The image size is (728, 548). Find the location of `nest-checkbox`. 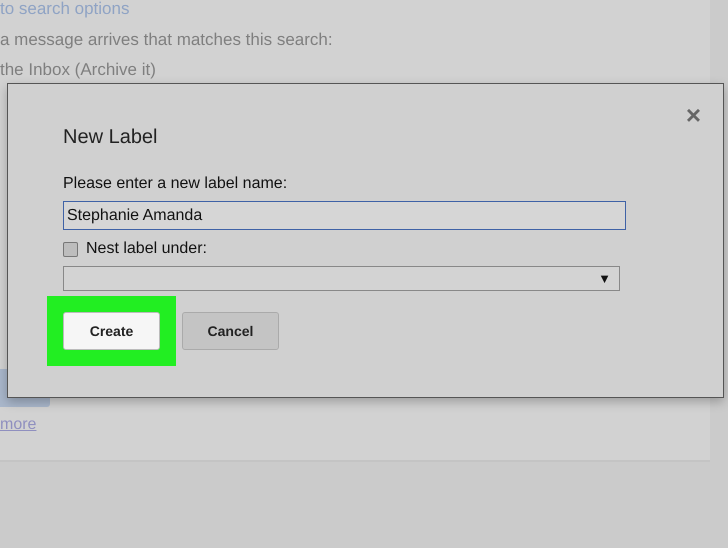

nest-checkbox is located at coordinates (70, 249).